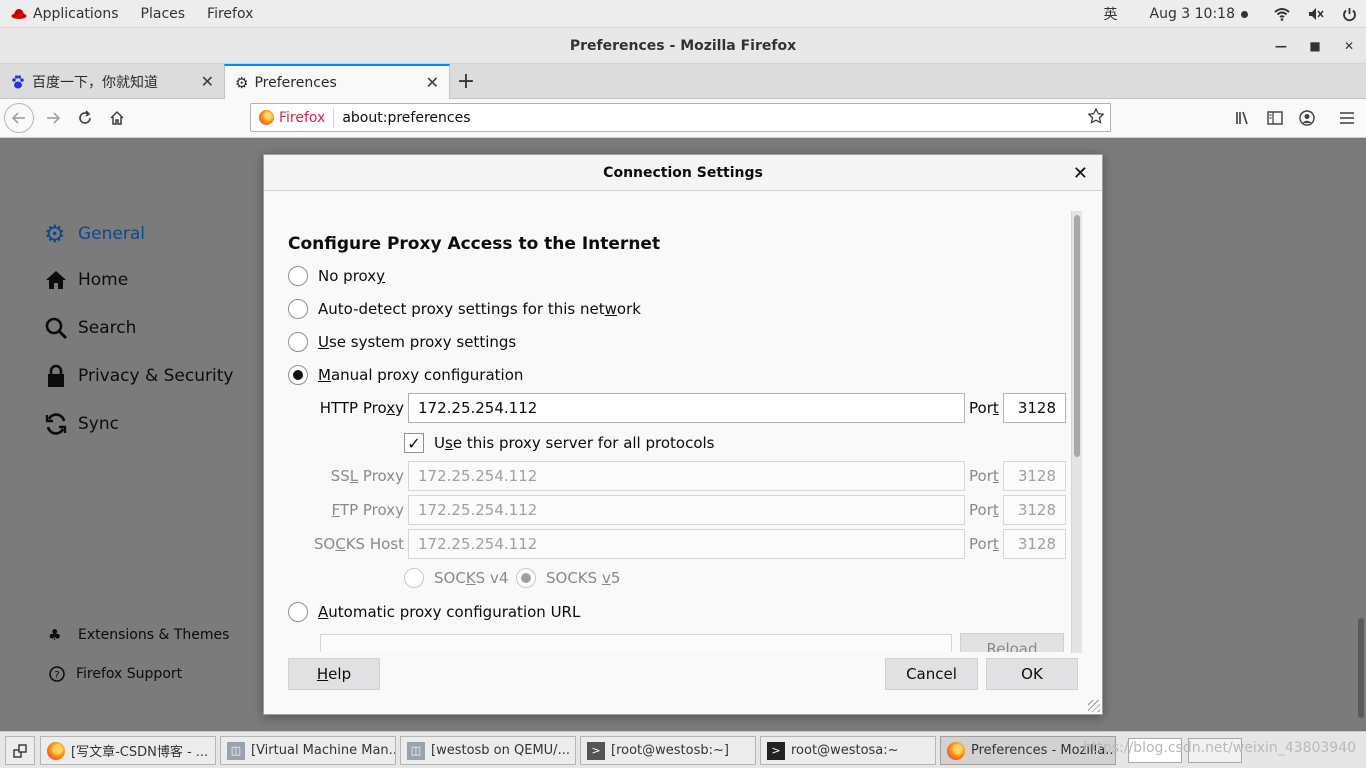  Describe the element at coordinates (449, 612) in the screenshot. I see `radio-label: Automatic proxy configuration URL` at that location.